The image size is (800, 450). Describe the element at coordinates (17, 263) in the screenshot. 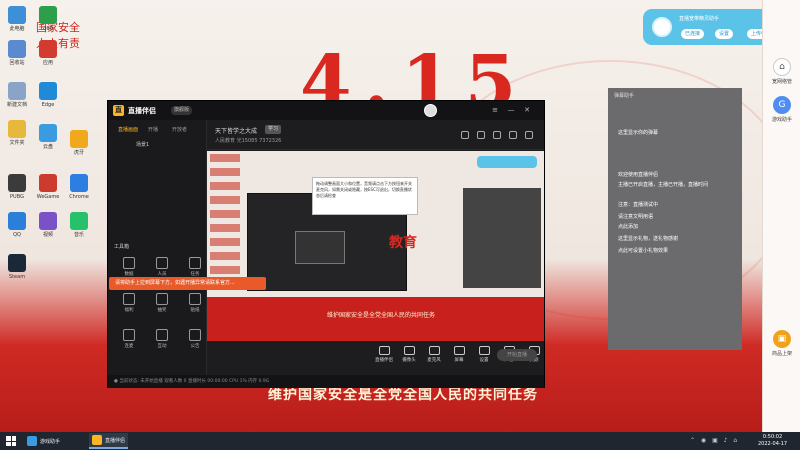

I see `steam-icon` at that location.